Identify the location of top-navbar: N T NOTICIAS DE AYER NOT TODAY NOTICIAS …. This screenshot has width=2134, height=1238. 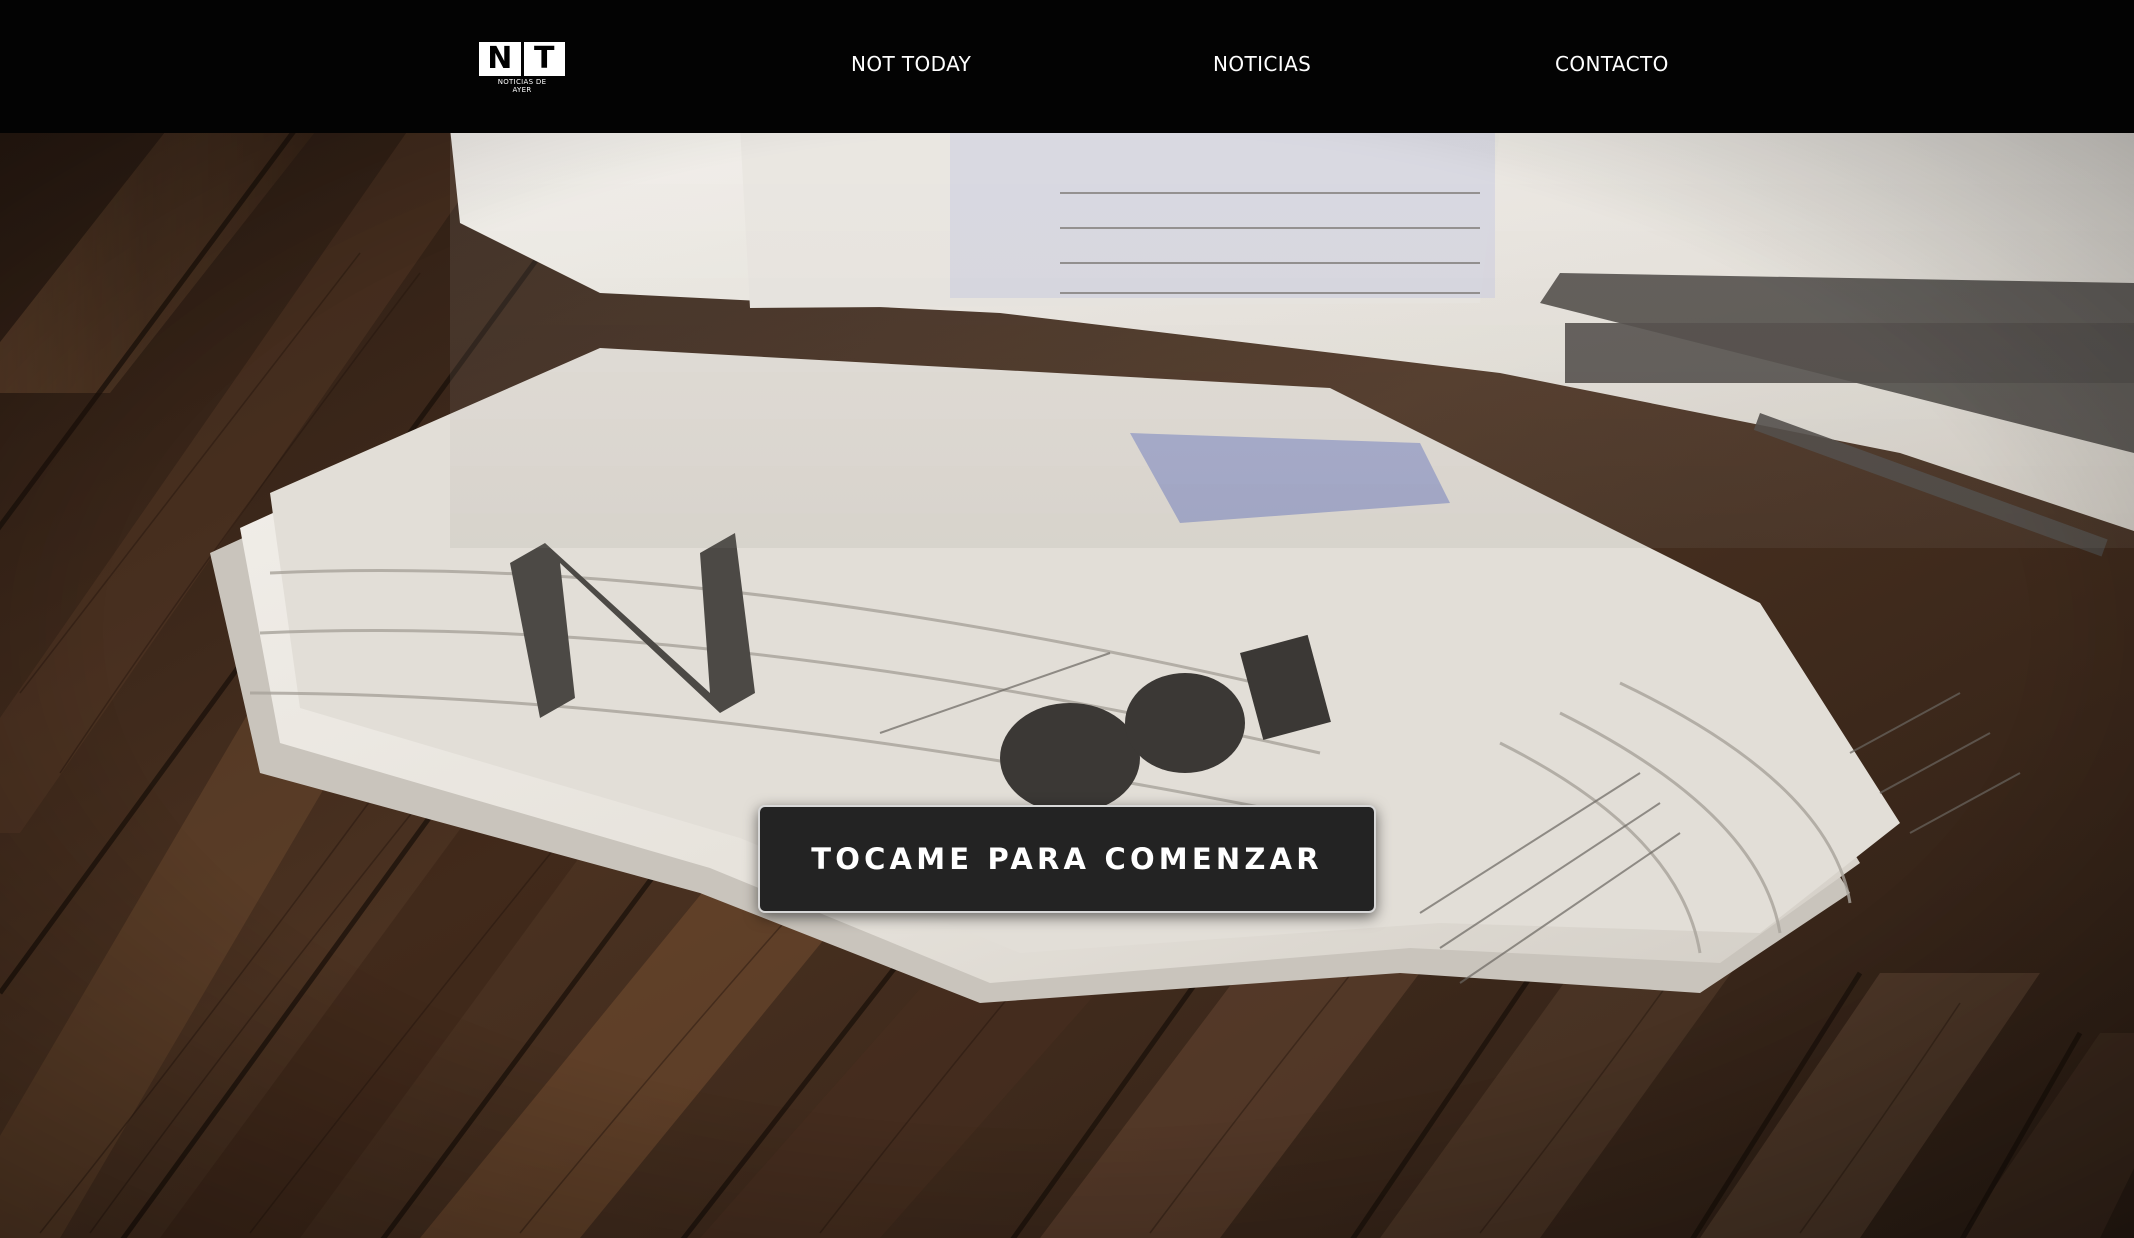
(1067, 66).